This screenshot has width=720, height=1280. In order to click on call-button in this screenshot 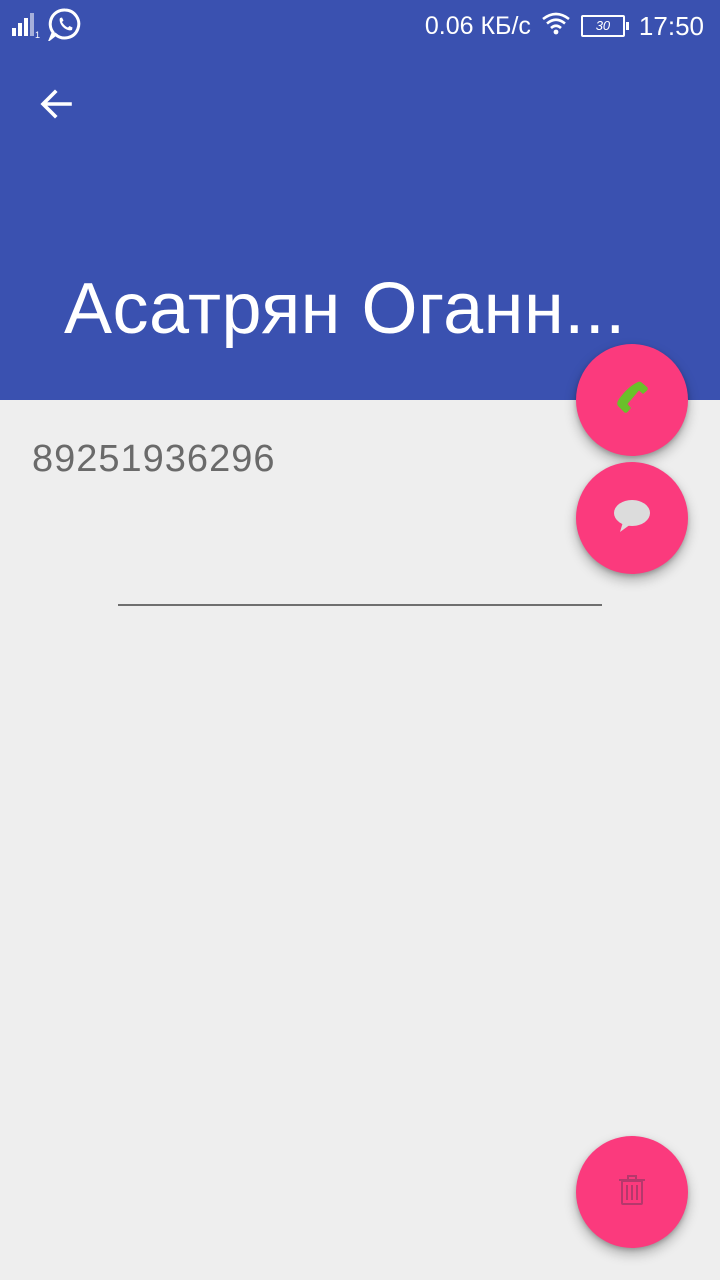, I will do `click(632, 400)`.